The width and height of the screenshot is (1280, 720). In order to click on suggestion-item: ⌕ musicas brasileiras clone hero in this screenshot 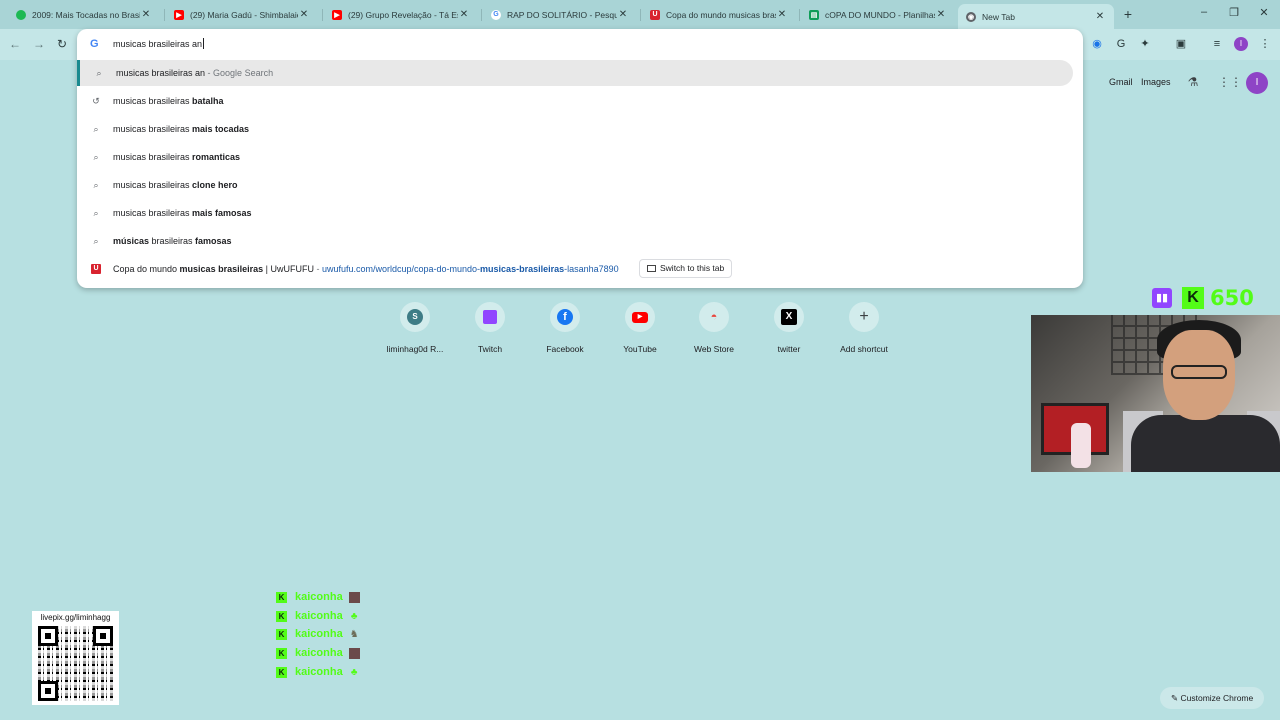, I will do `click(575, 185)`.